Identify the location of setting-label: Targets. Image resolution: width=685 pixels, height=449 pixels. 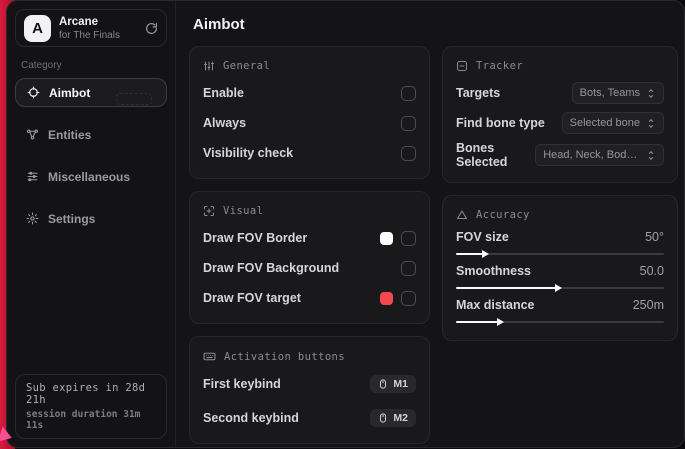
(478, 93).